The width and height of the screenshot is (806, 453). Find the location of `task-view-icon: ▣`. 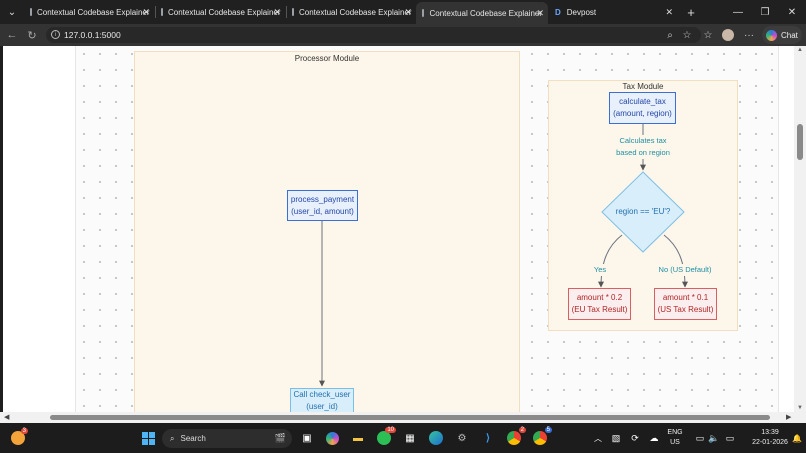

task-view-icon: ▣ is located at coordinates (307, 438).